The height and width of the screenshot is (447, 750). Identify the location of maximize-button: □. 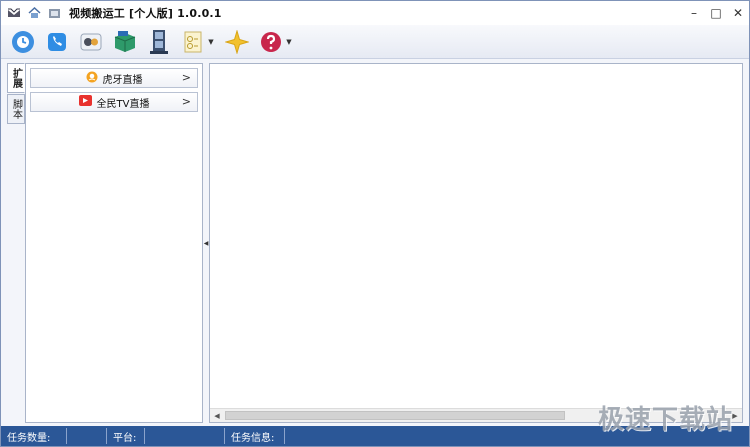
(716, 13).